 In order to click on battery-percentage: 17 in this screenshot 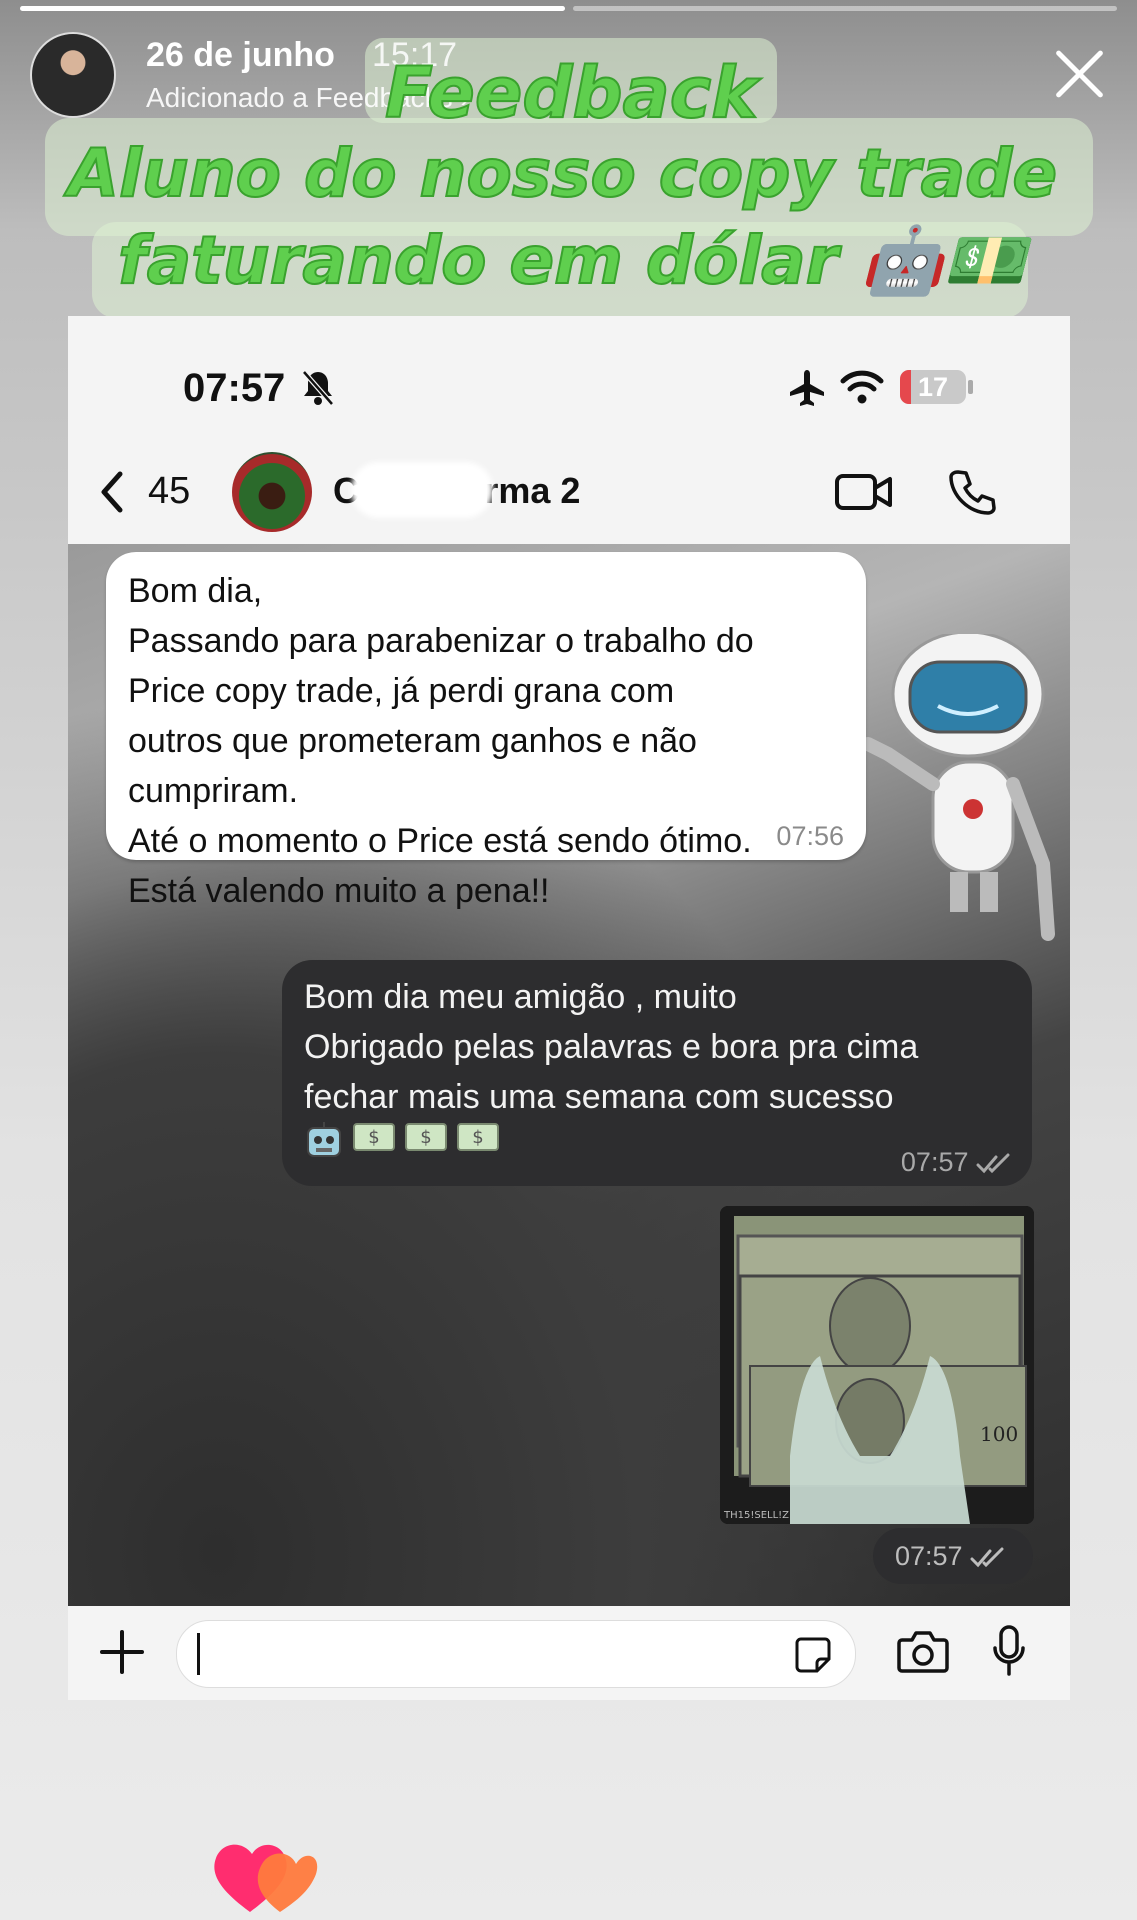, I will do `click(933, 387)`.